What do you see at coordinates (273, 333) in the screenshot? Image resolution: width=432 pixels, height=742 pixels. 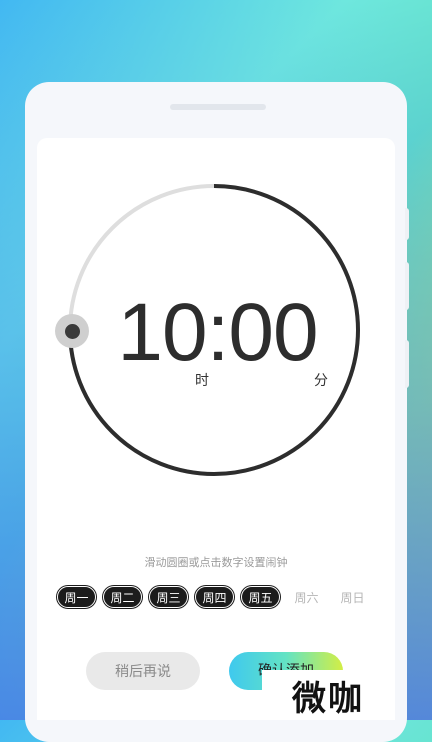 I see `minute-digits: 00` at bounding box center [273, 333].